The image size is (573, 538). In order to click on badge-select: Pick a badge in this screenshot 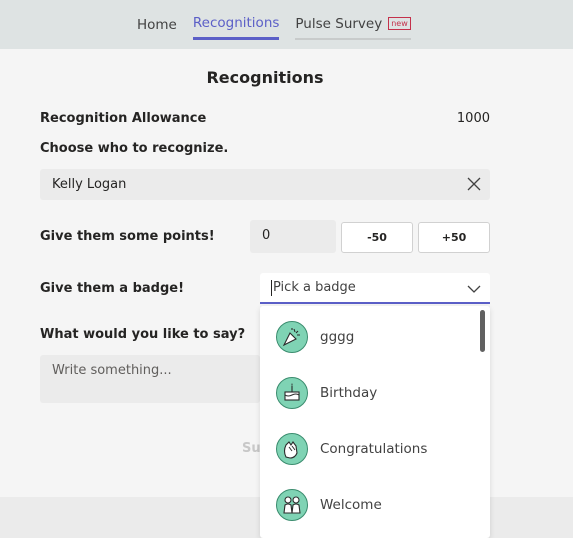, I will do `click(375, 288)`.